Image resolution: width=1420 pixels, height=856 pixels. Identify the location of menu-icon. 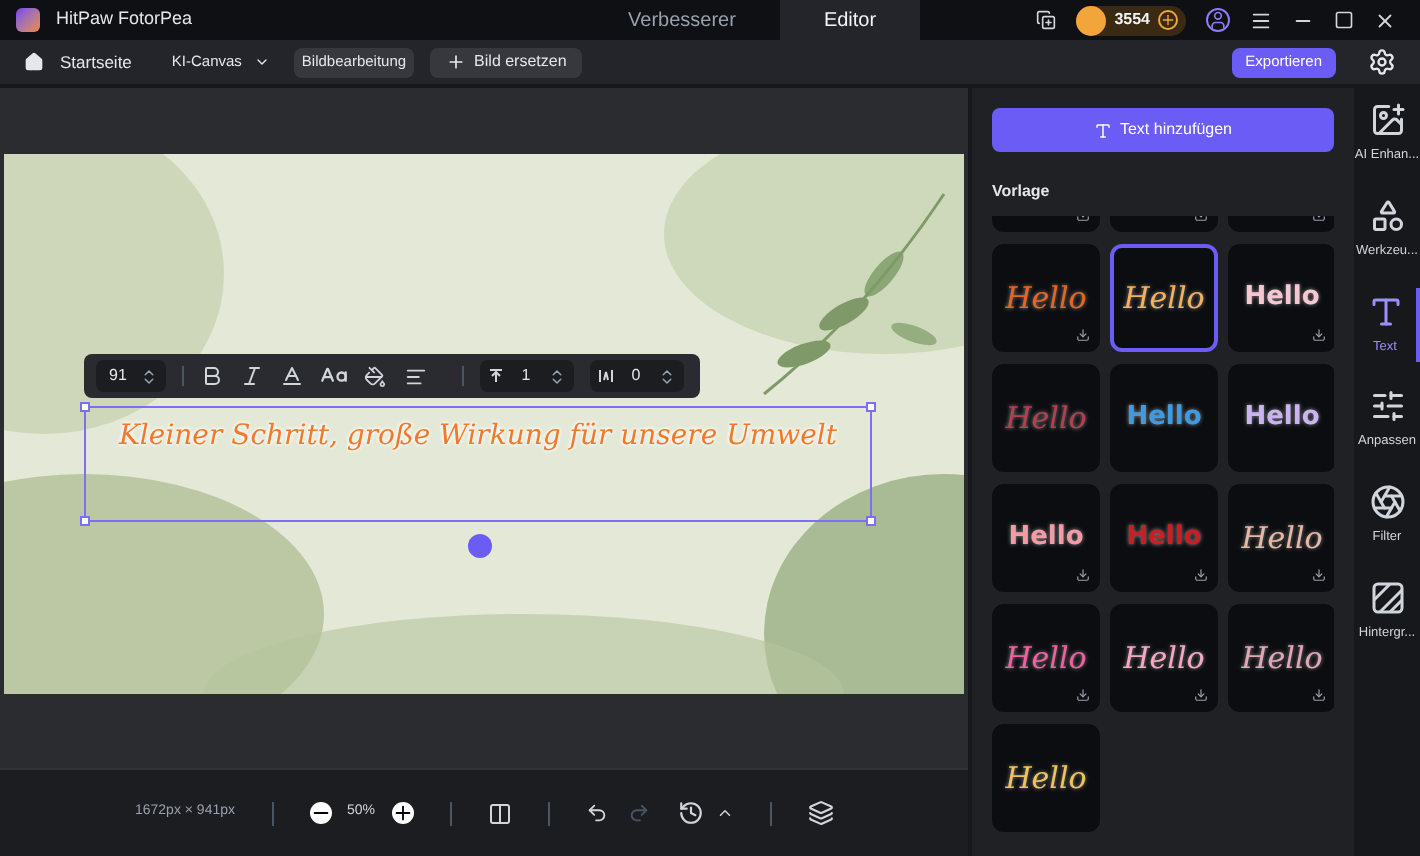
(1261, 20).